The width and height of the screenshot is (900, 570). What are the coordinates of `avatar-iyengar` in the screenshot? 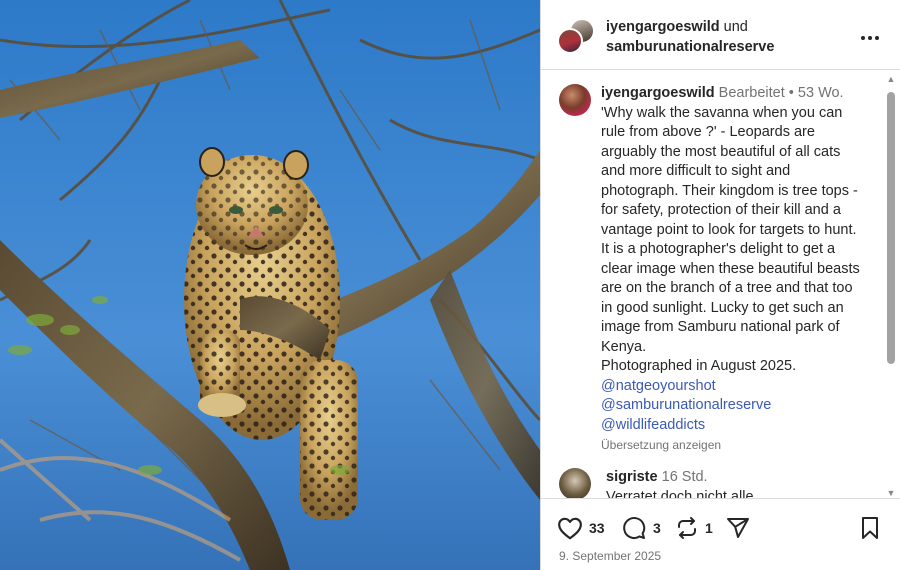 It's located at (570, 41).